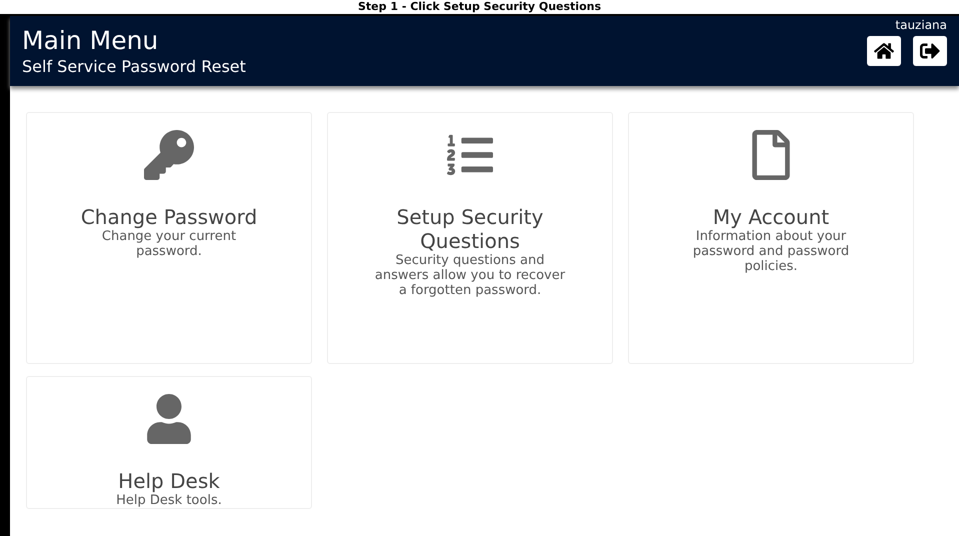  Describe the element at coordinates (470, 229) in the screenshot. I see `tile-title: Setup Security Questions` at that location.